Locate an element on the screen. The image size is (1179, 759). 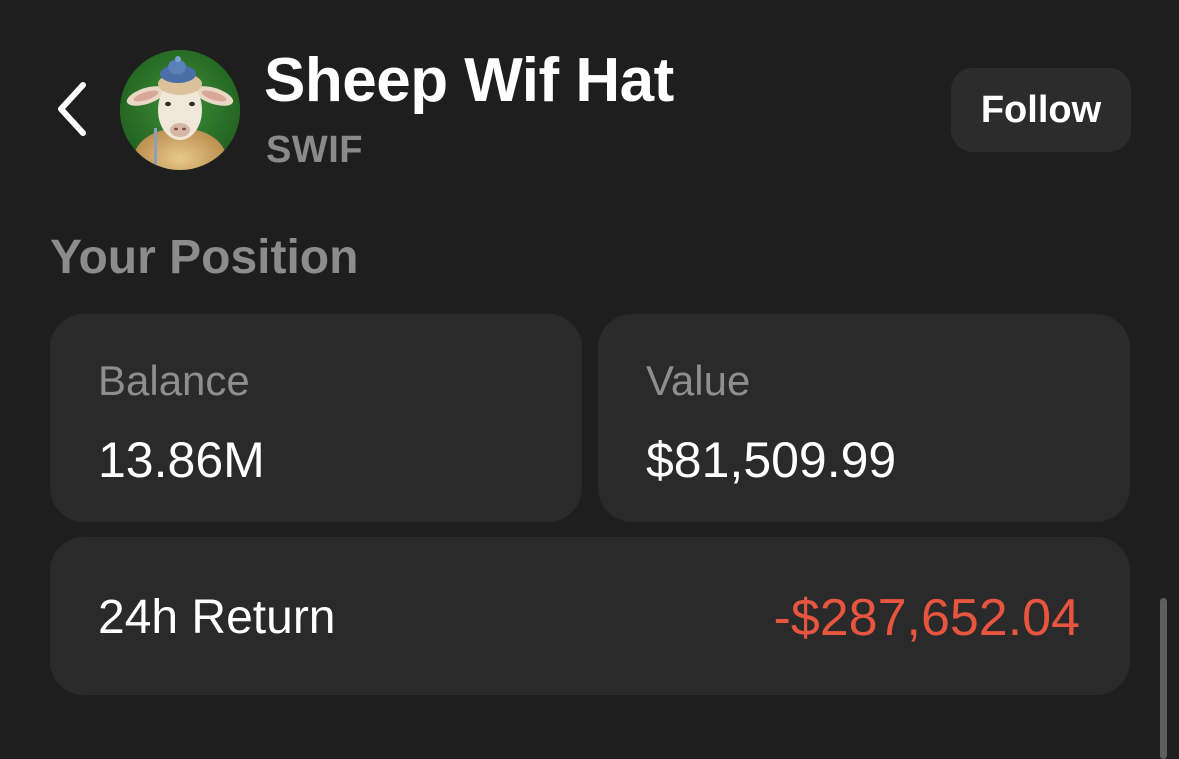
token-symbol: SWIF is located at coordinates (314, 150).